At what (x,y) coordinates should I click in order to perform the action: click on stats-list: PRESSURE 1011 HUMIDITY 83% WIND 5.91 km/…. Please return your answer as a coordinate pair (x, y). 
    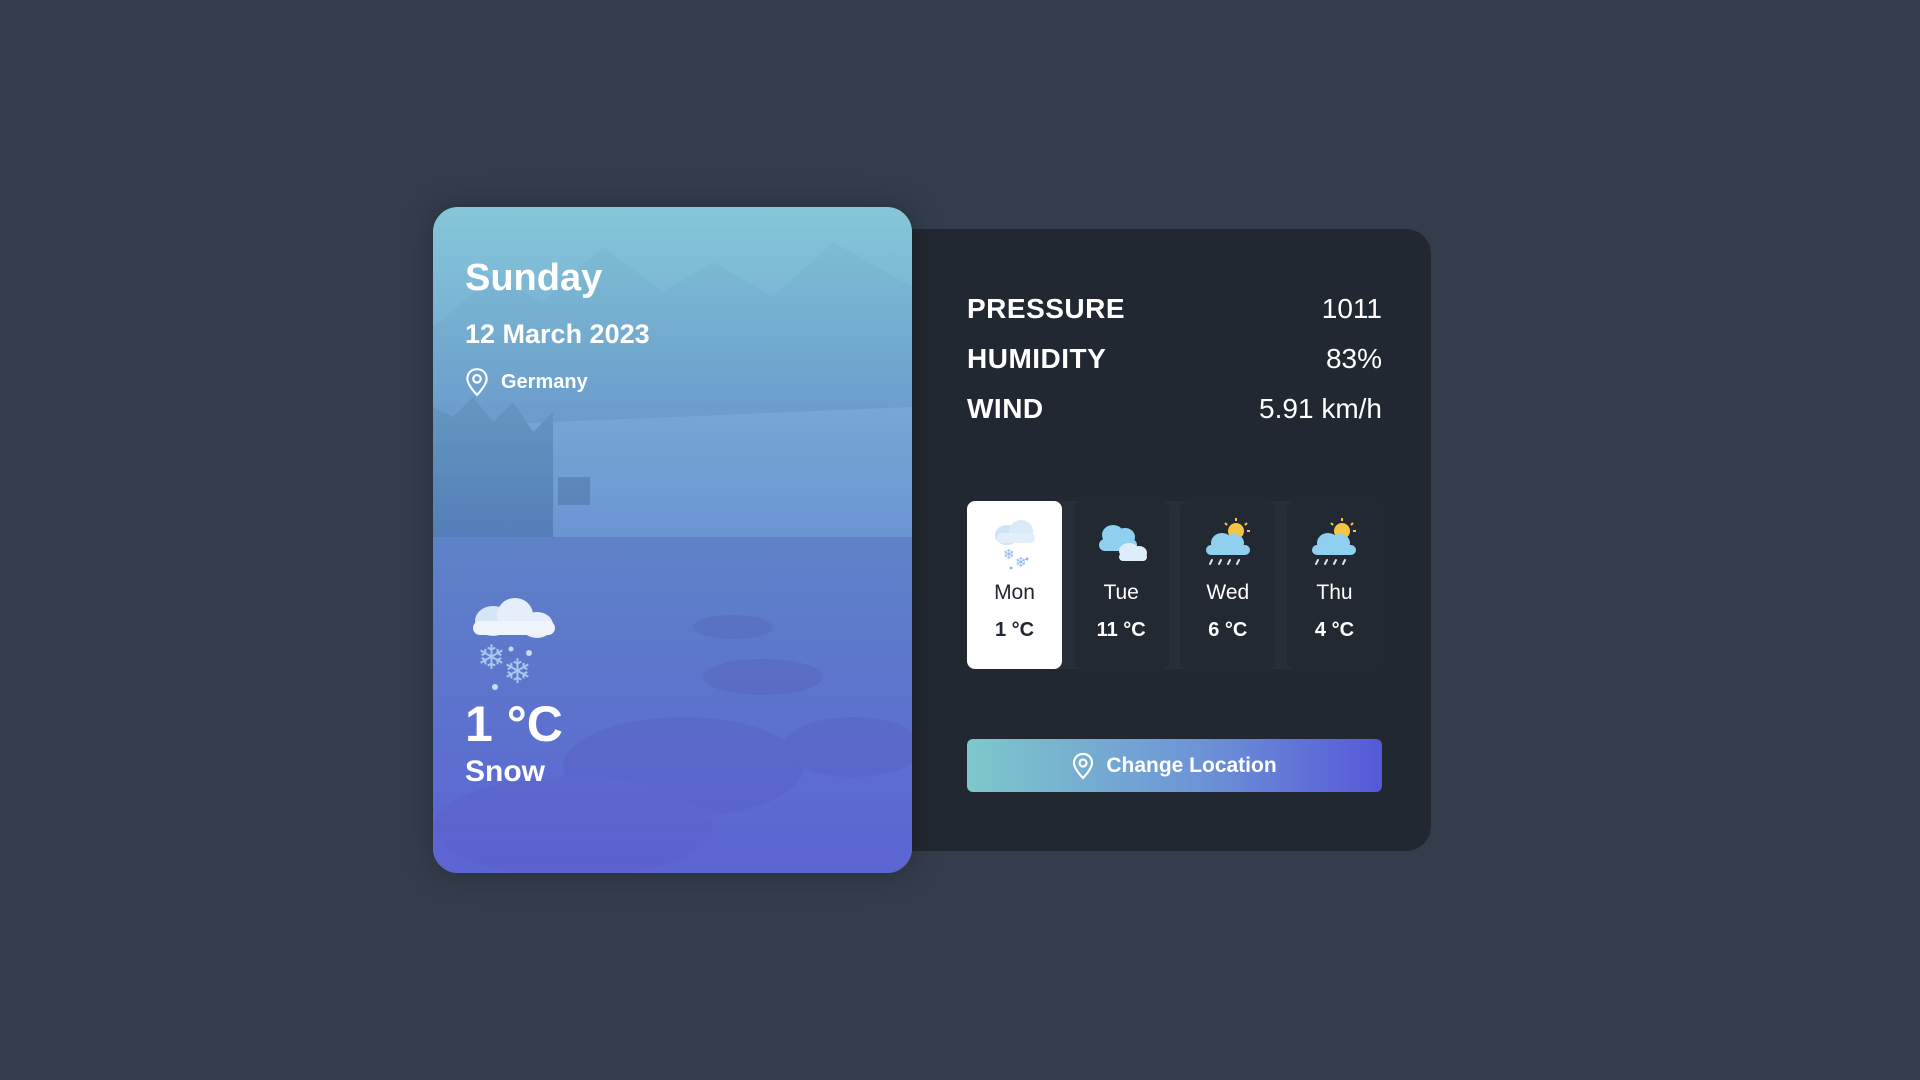
    Looking at the image, I should click on (1174, 359).